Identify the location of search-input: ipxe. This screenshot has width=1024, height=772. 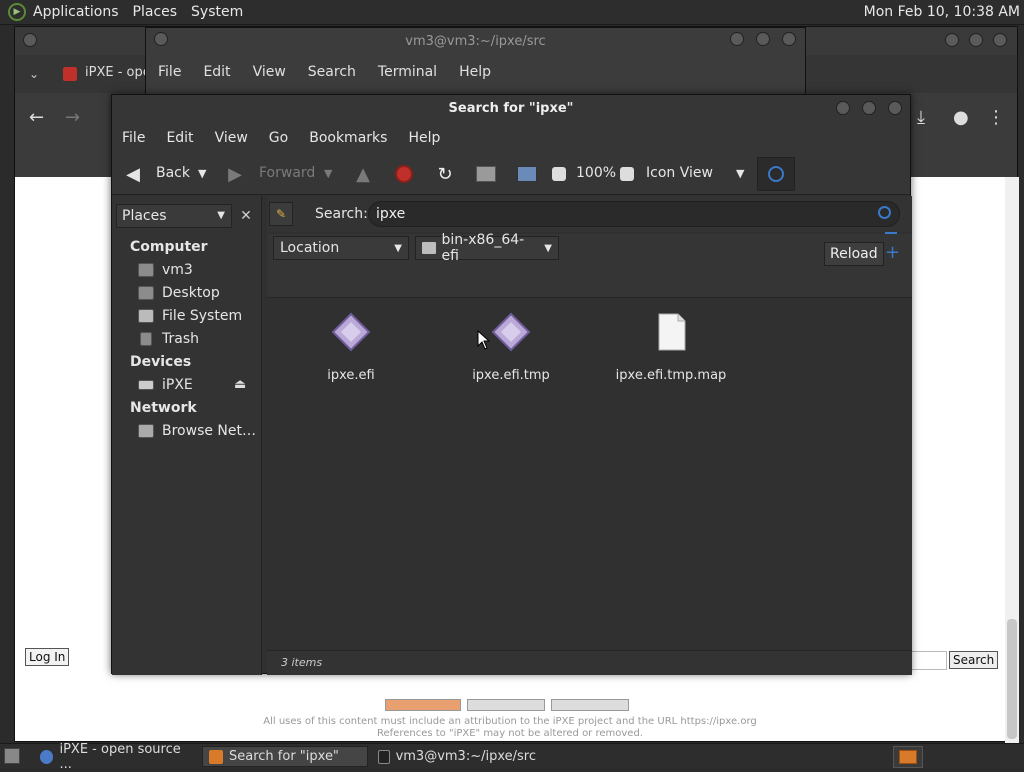
(634, 214).